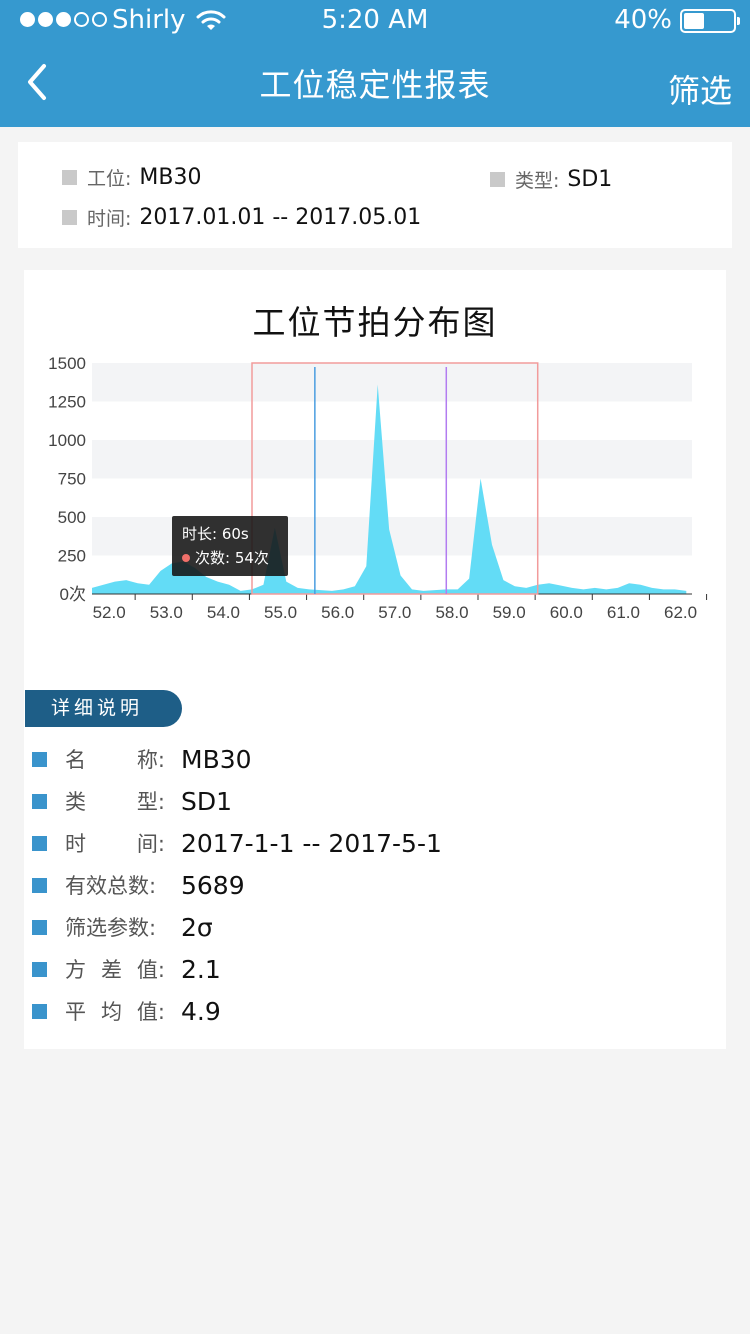 The image size is (750, 1334). What do you see at coordinates (197, 927) in the screenshot?
I see `detail-value: 2σ` at bounding box center [197, 927].